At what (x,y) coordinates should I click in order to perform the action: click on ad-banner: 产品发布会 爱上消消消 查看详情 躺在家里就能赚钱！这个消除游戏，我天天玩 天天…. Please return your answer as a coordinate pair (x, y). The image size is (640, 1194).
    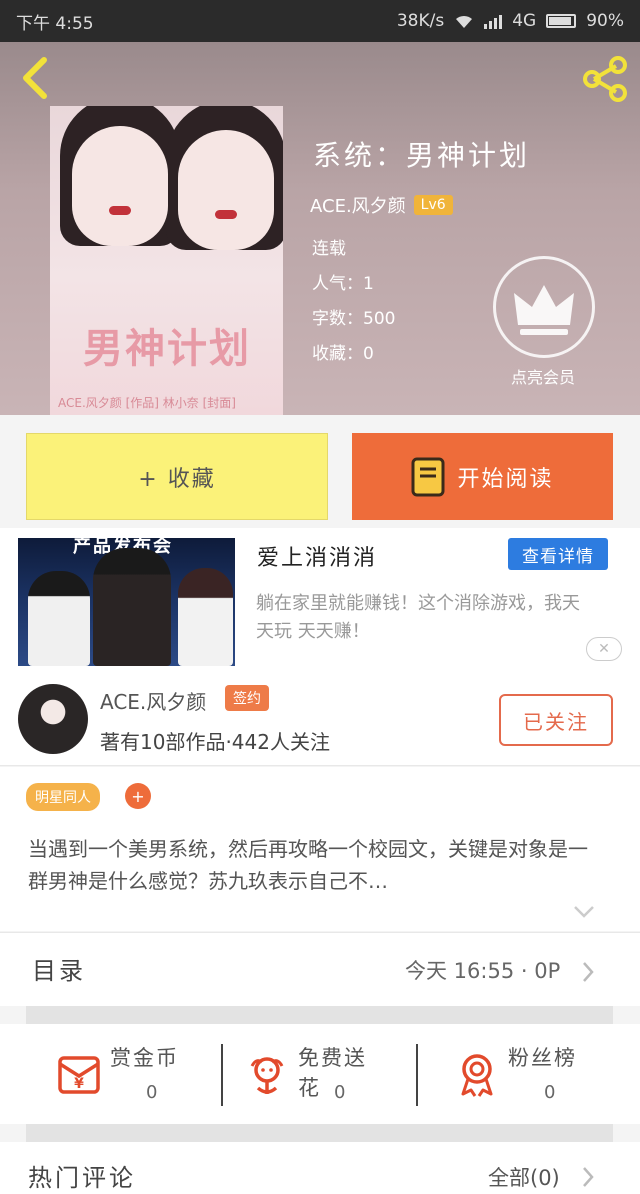
    Looking at the image, I should click on (320, 603).